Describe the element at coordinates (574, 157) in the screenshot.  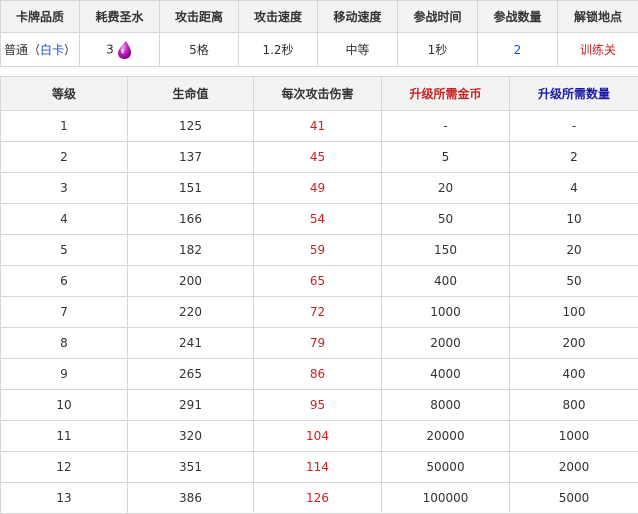
I see `upgrade-cards-cell: 2` at that location.